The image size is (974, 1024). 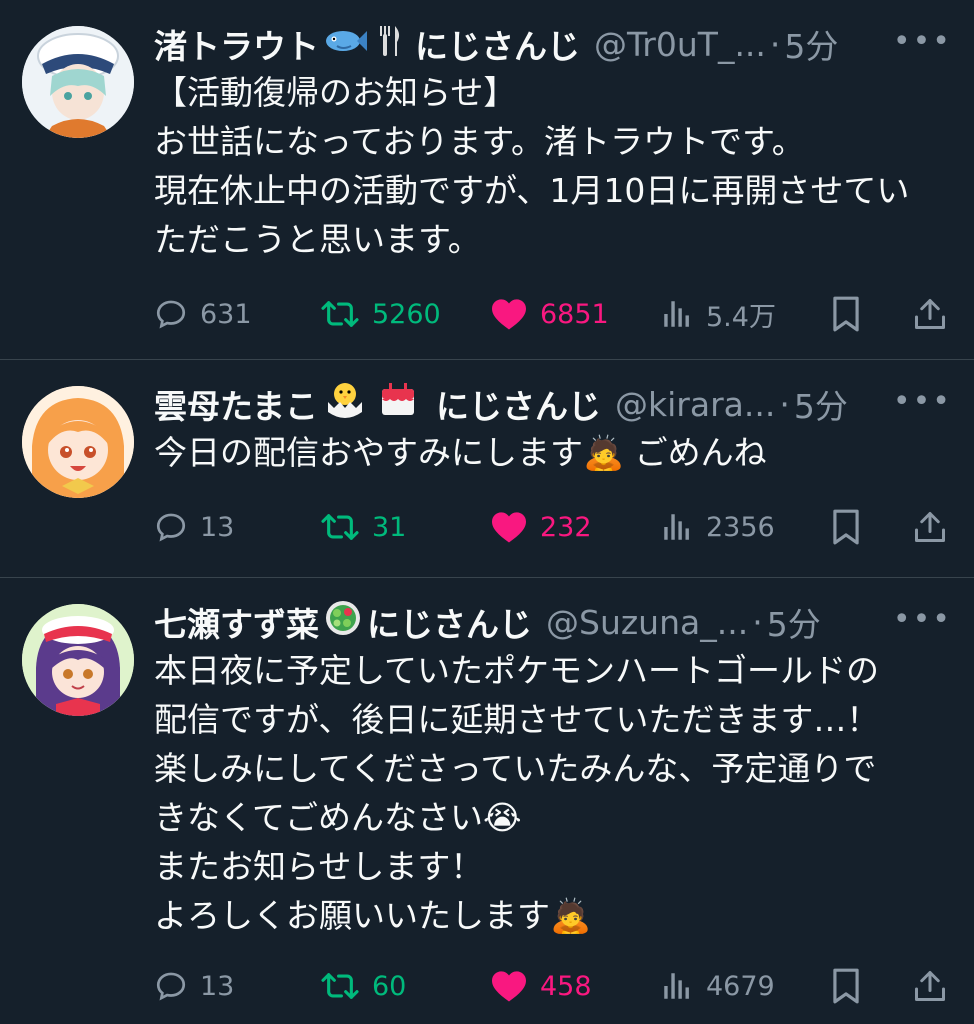 I want to click on views-button: 2356, so click(x=745, y=527).